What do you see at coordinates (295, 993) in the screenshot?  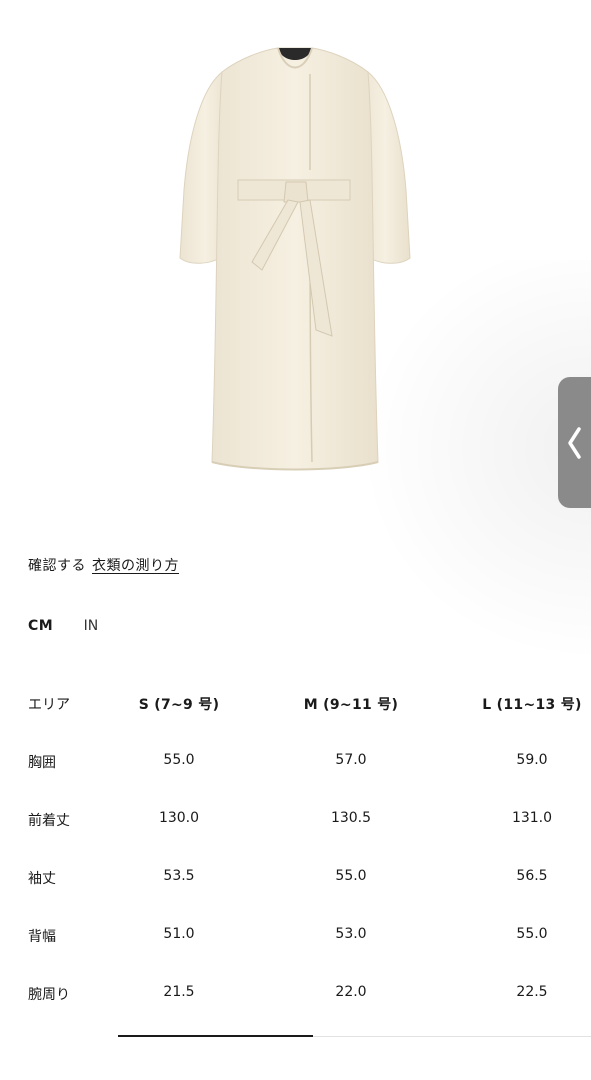 I see `table-row: 腕周り 21.5 22.0 22.5` at bounding box center [295, 993].